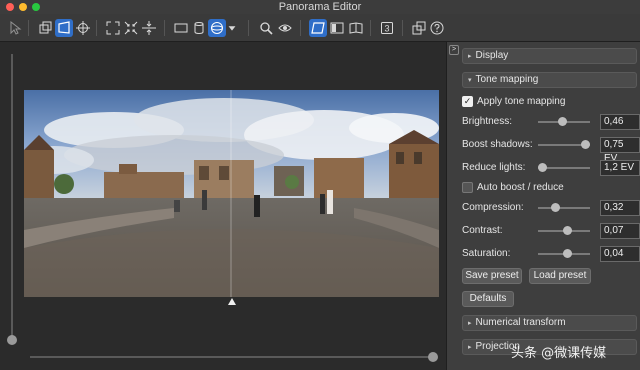 The width and height of the screenshot is (640, 370). What do you see at coordinates (217, 28) in the screenshot?
I see `sphere-icon` at bounding box center [217, 28].